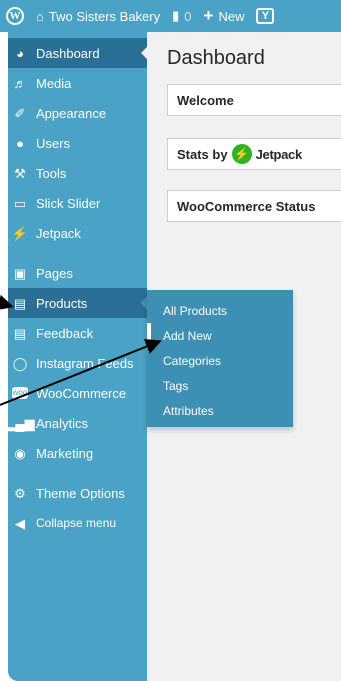  I want to click on feedback-icon: ▤, so click(20, 333).